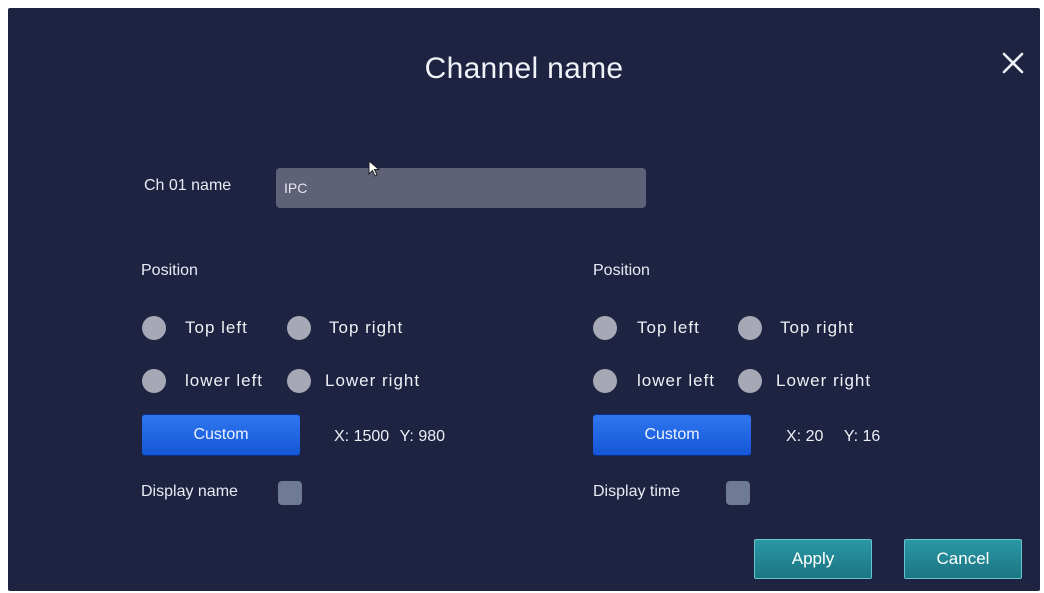 The width and height of the screenshot is (1044, 593). What do you see at coordinates (188, 185) in the screenshot?
I see `channel-name-label: Ch 01 name` at bounding box center [188, 185].